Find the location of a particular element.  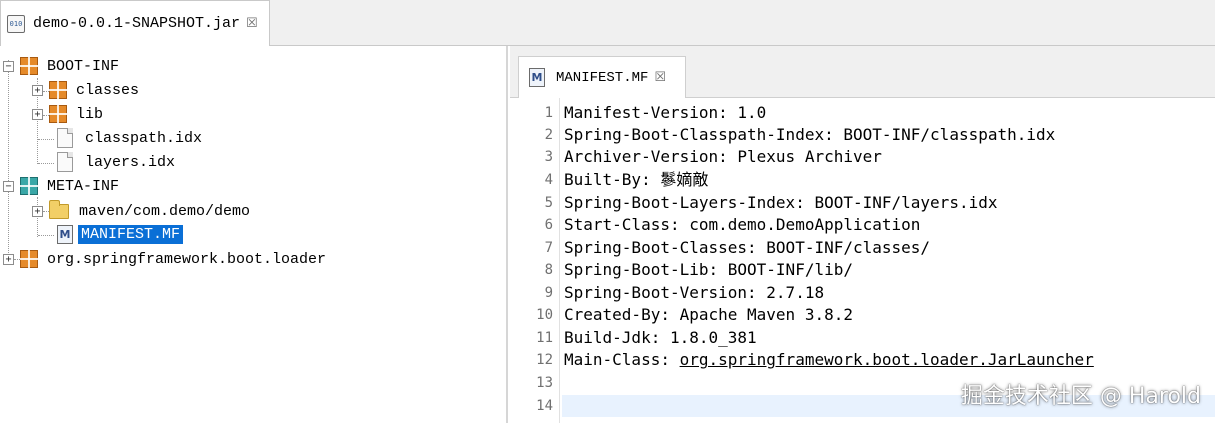

code-line: Start-Class: com.demo.DemoApplication is located at coordinates (742, 224).